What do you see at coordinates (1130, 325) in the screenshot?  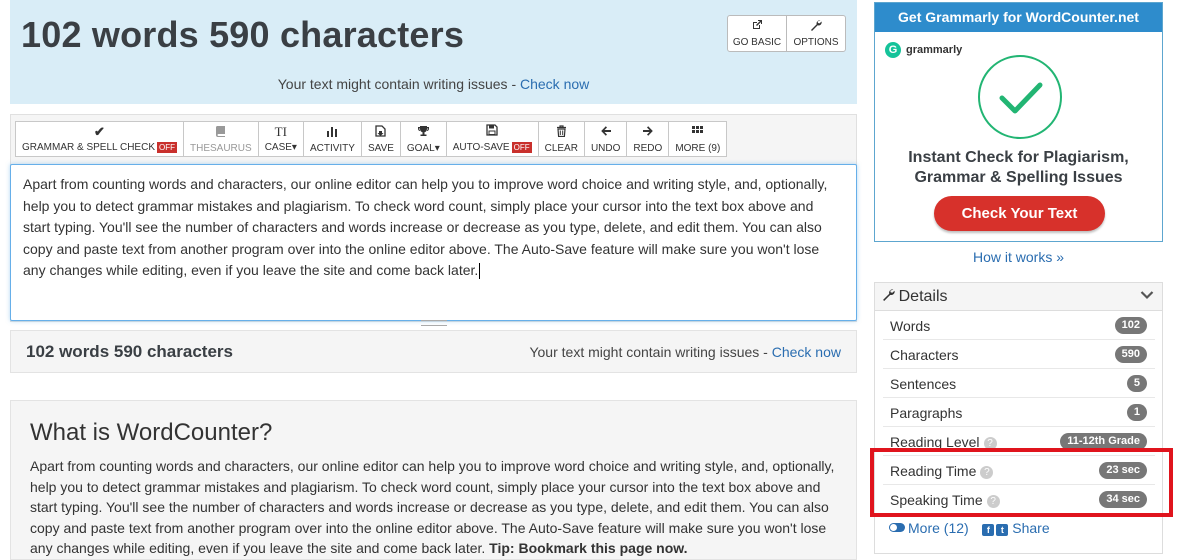 I see `detail-badge: 102` at bounding box center [1130, 325].